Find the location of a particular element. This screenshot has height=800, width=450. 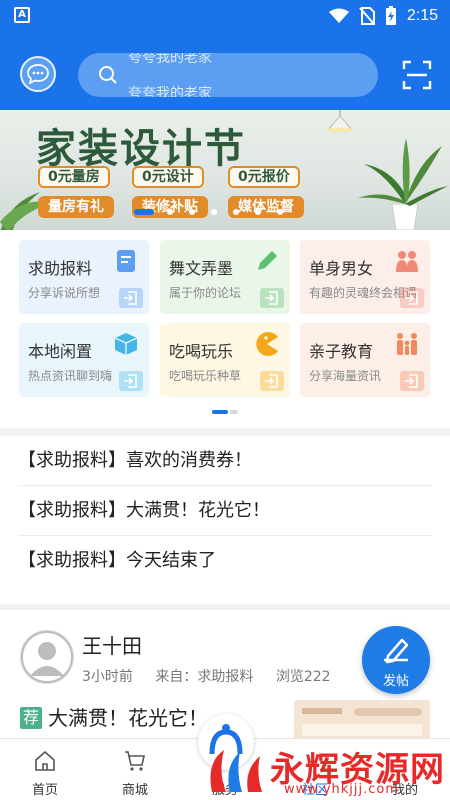

search-bar: 夸夸我的老家 夸夸我的老家 is located at coordinates (228, 75).